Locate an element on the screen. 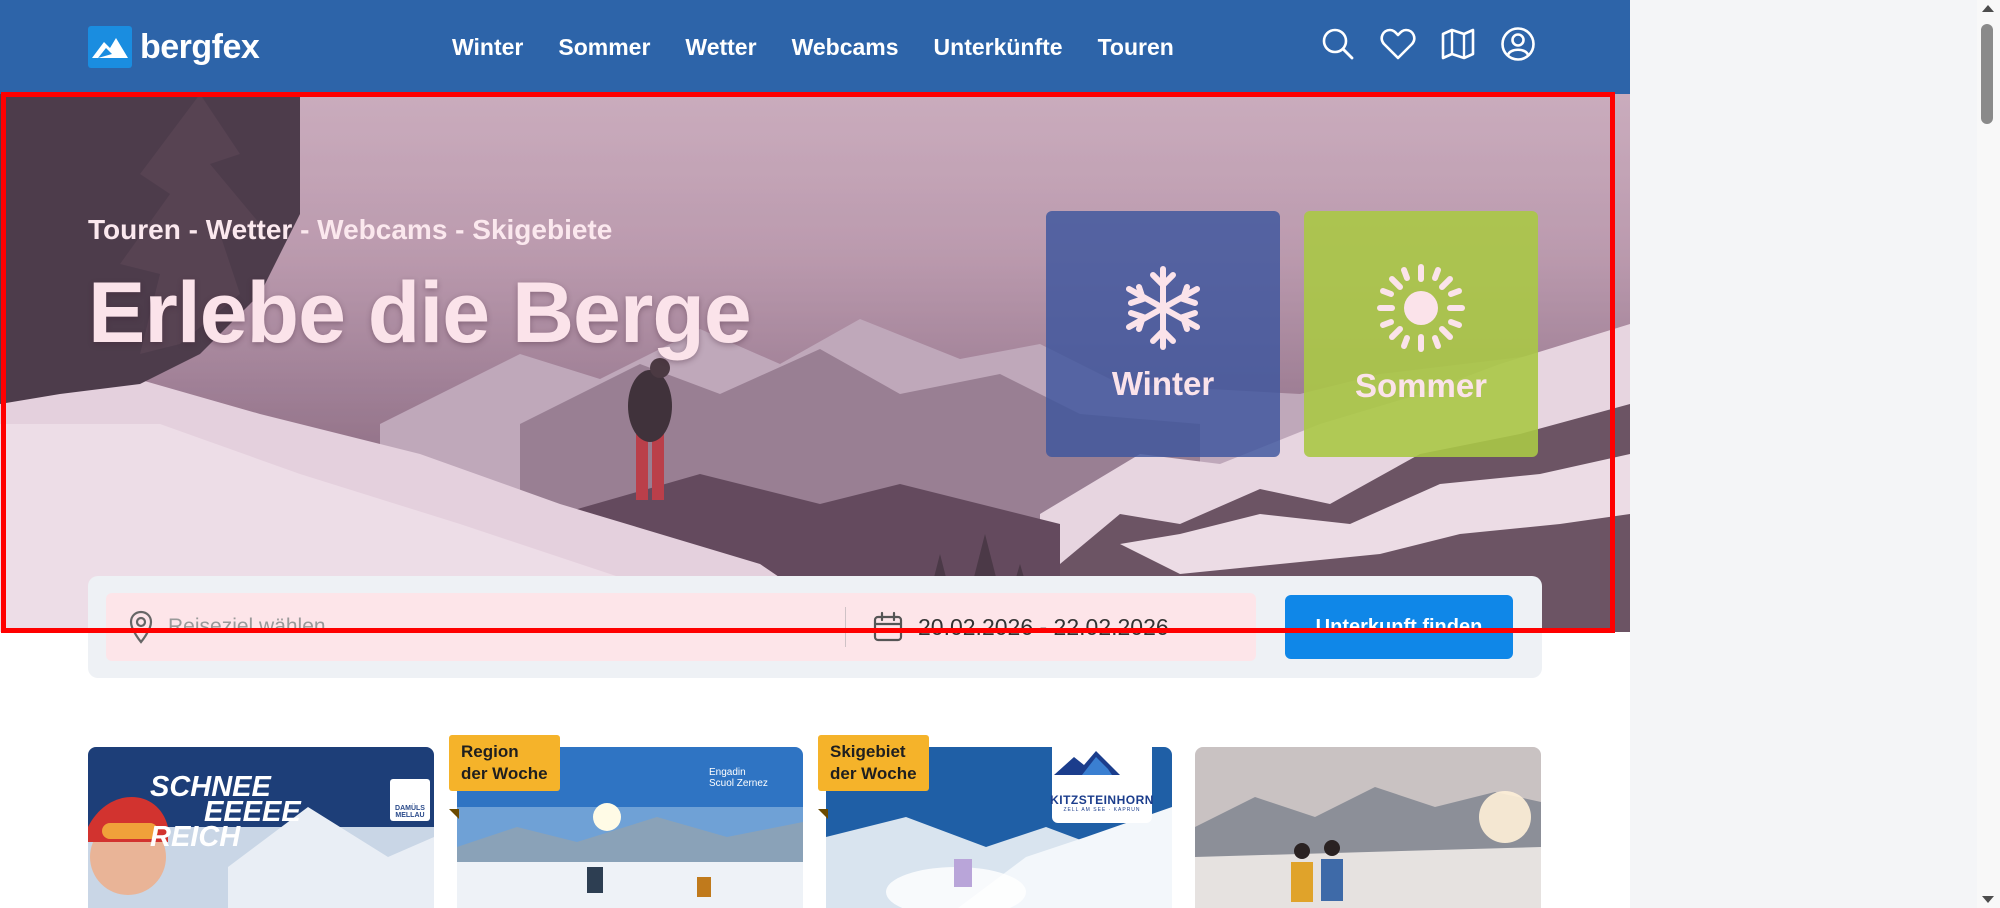 This screenshot has height=908, width=2000. heart-icon is located at coordinates (1398, 44).